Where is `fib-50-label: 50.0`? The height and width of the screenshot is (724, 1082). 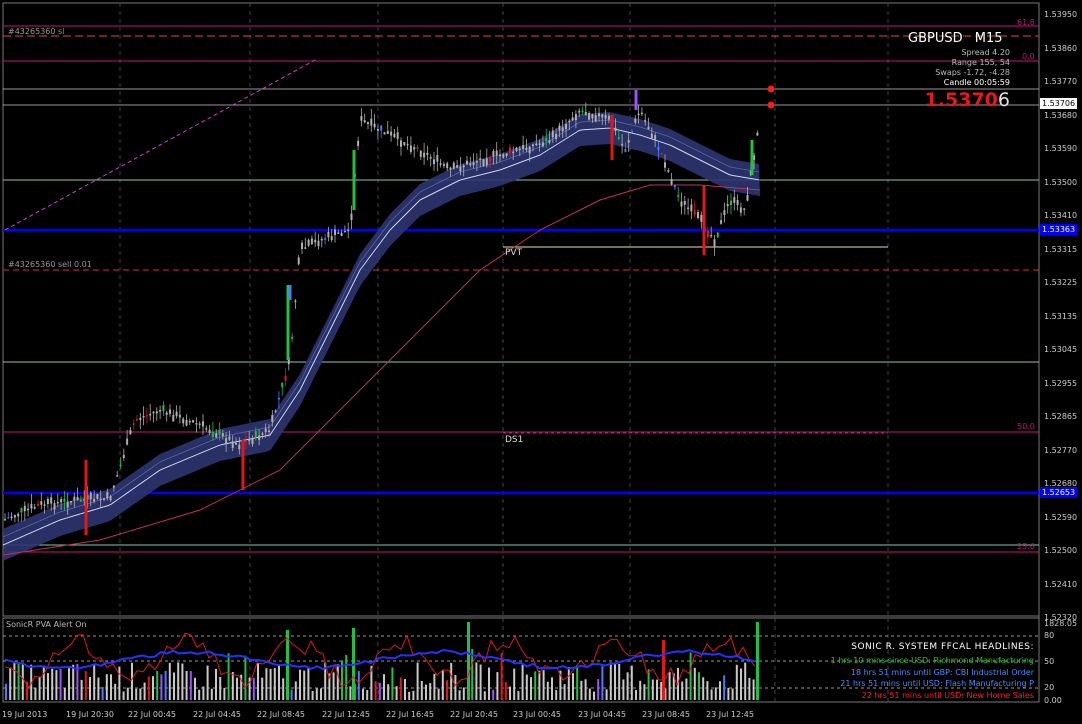
fib-50-label: 50.0 is located at coordinates (1026, 426).